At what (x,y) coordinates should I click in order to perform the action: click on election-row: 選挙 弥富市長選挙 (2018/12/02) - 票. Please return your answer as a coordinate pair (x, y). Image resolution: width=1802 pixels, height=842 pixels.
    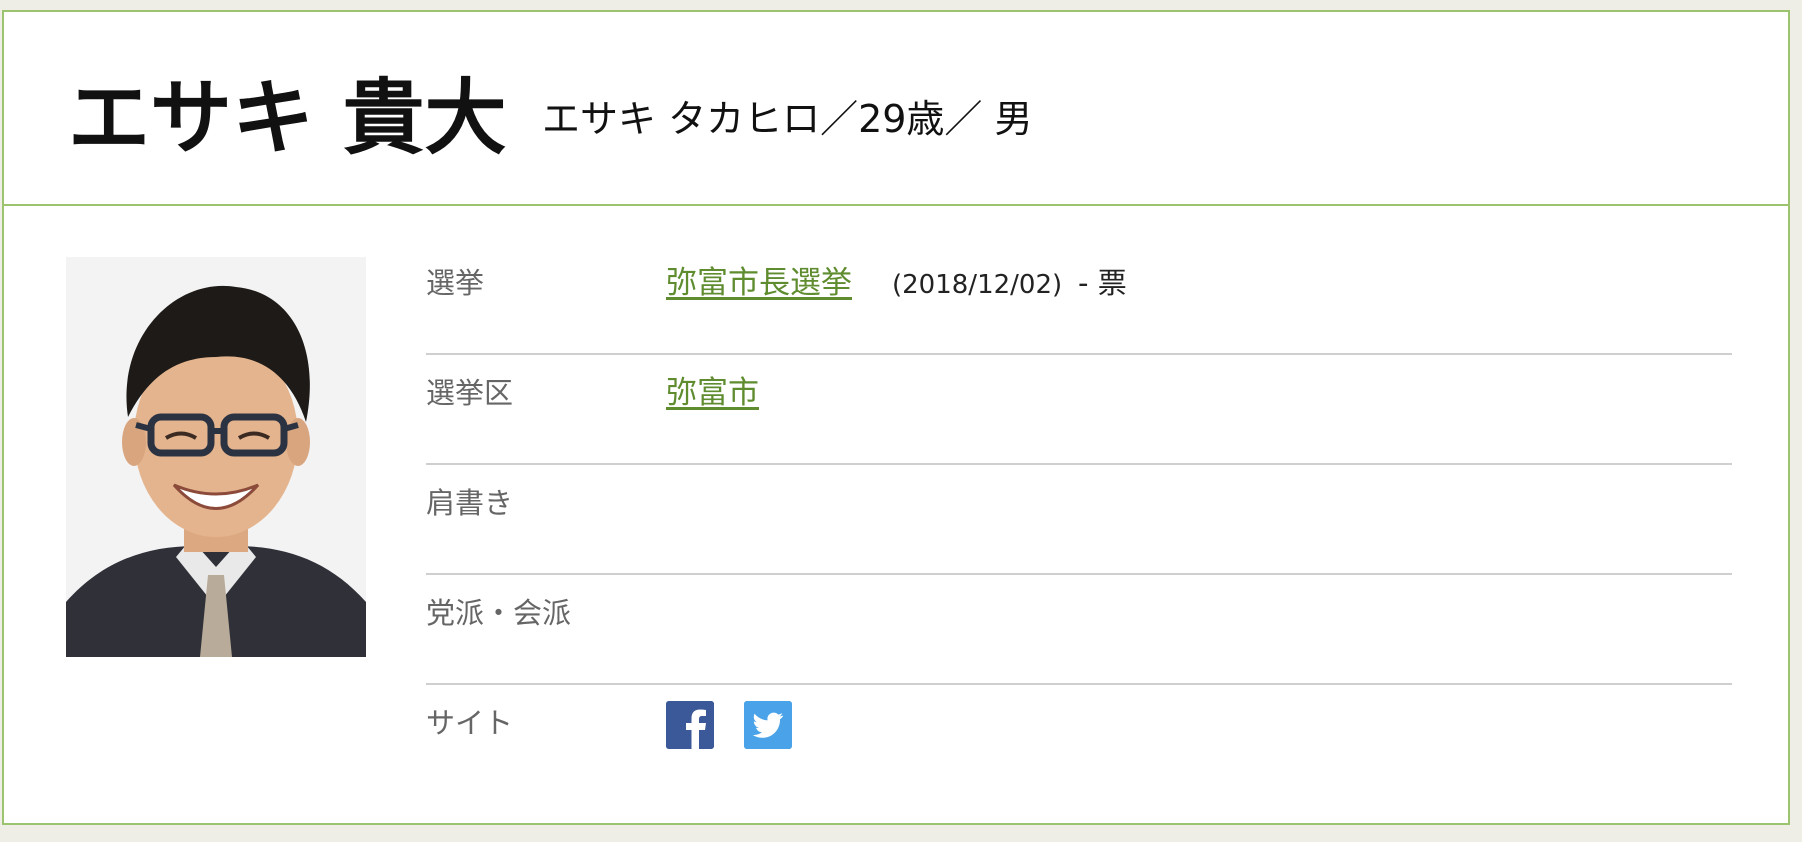
    Looking at the image, I should click on (1079, 300).